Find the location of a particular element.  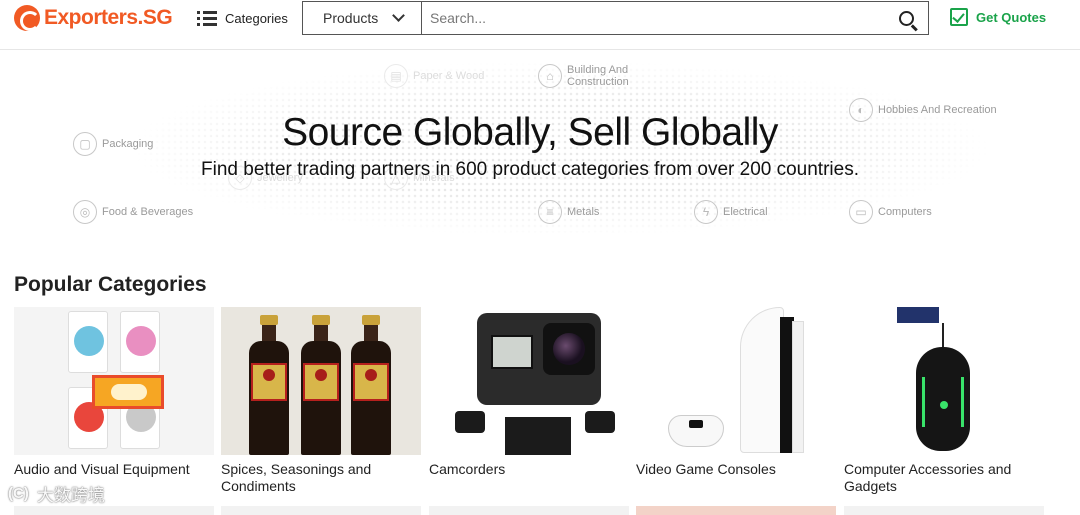

hero-category-label: Paper & Wood is located at coordinates (449, 76).